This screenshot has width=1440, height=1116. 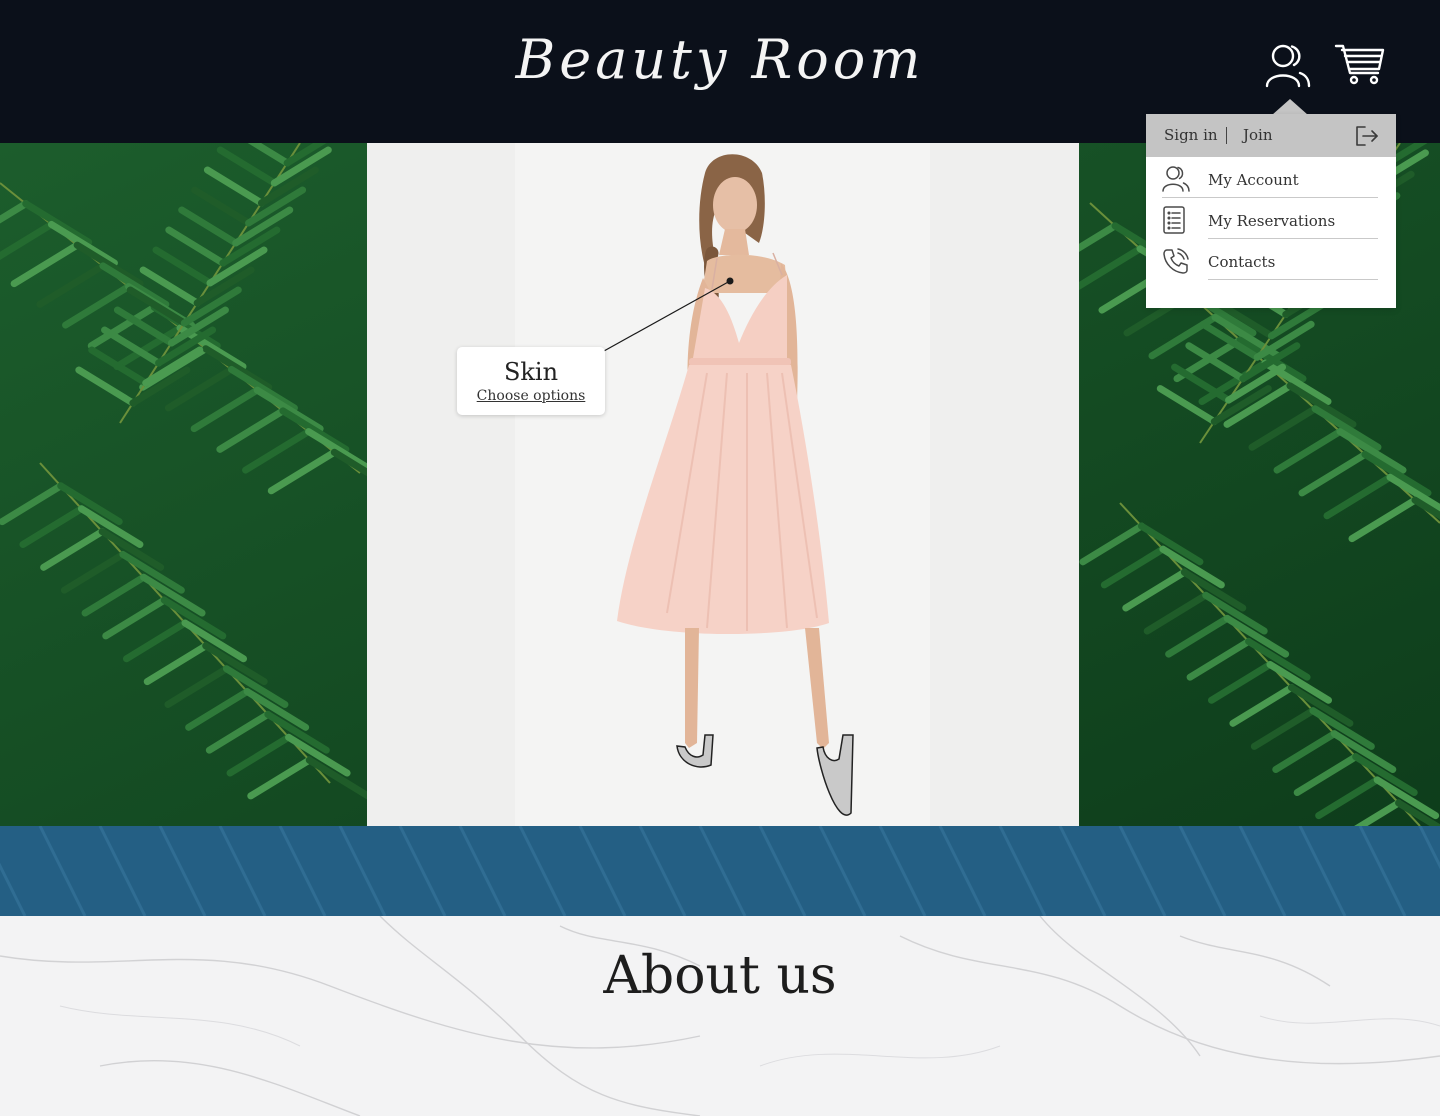 What do you see at coordinates (720, 871) in the screenshot?
I see `decorative-band` at bounding box center [720, 871].